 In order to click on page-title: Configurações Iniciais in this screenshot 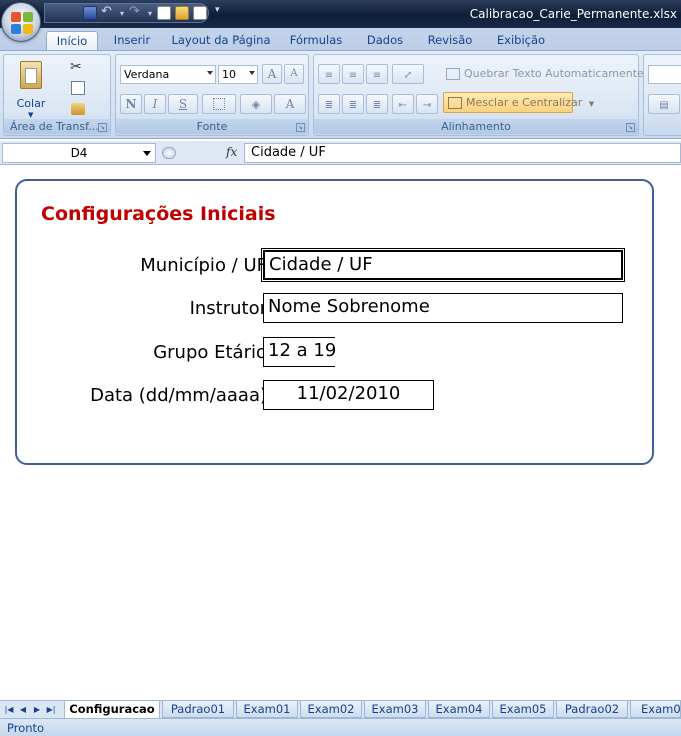, I will do `click(158, 214)`.